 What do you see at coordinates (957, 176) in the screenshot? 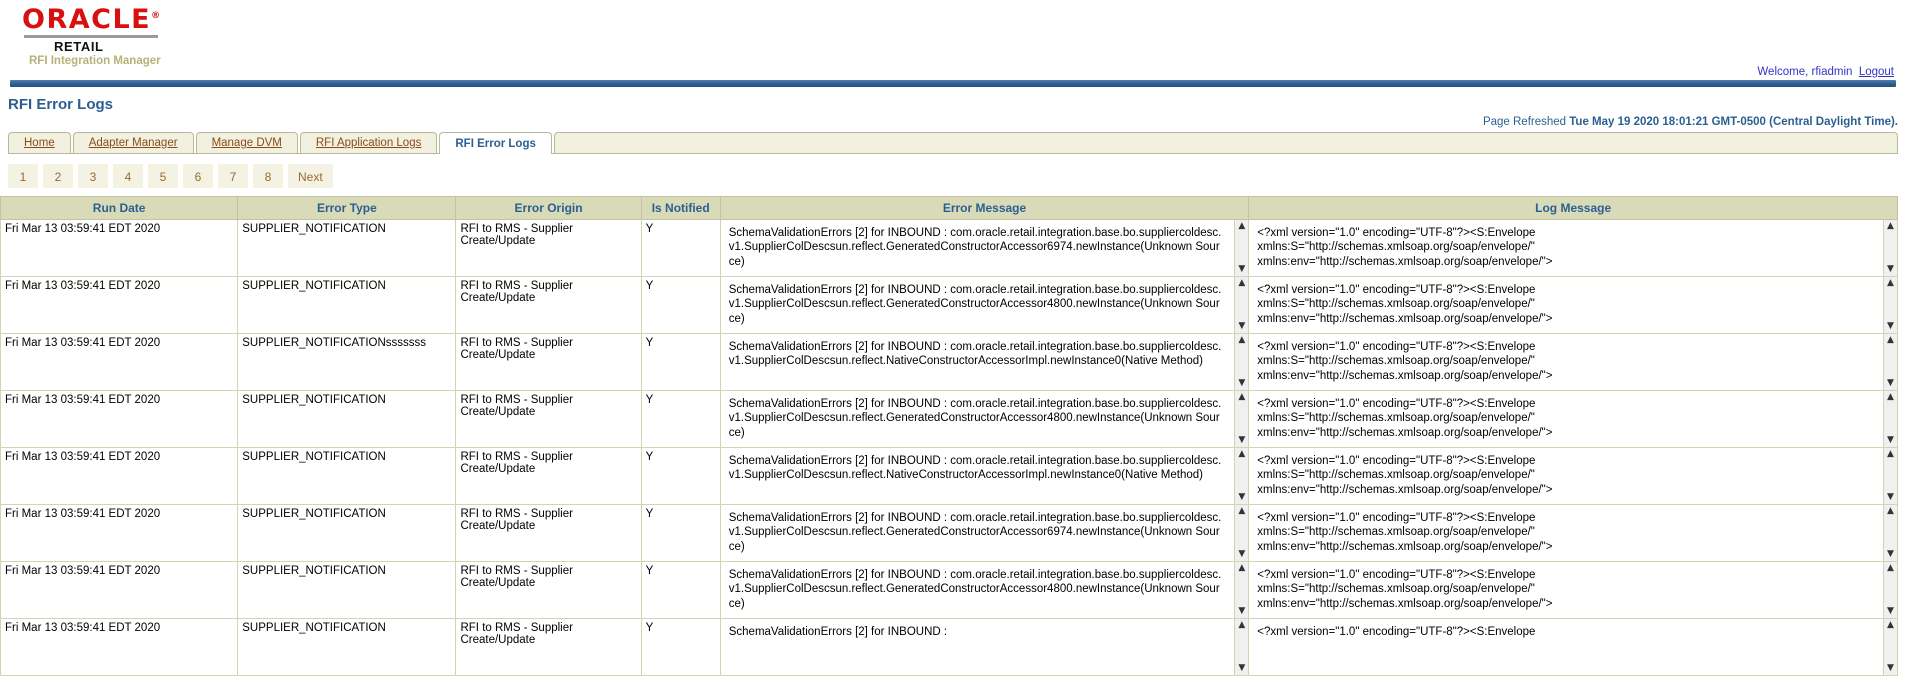
I see `pagination-controls: 1 2 3 4 5 6 7 8 Next` at bounding box center [957, 176].